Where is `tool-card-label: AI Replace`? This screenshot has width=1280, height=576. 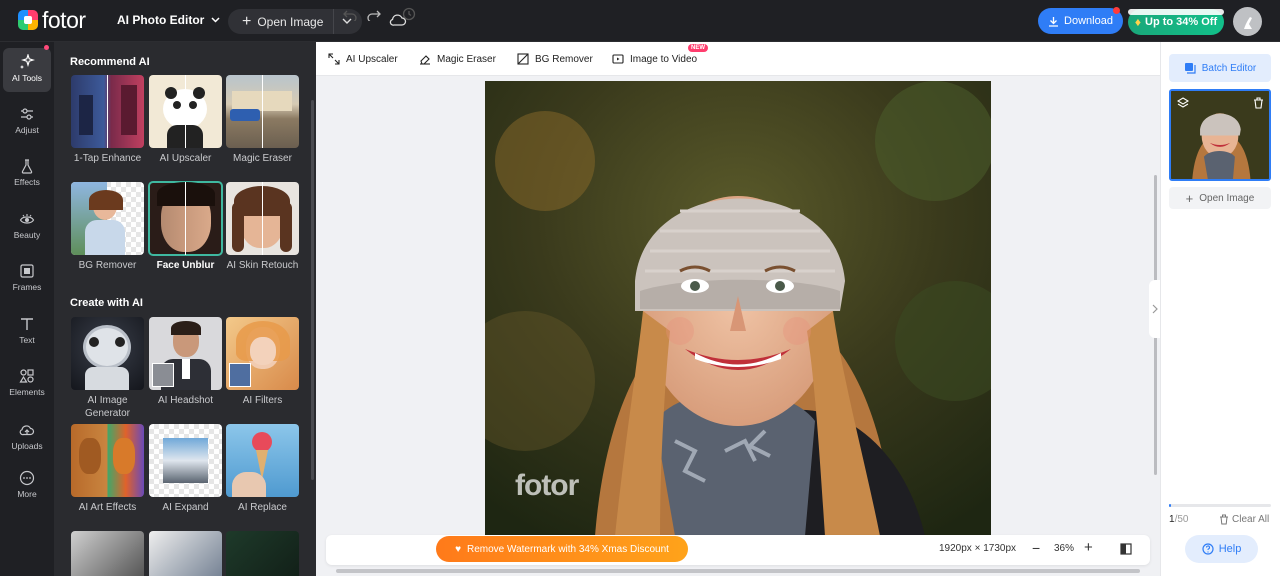 tool-card-label: AI Replace is located at coordinates (262, 507).